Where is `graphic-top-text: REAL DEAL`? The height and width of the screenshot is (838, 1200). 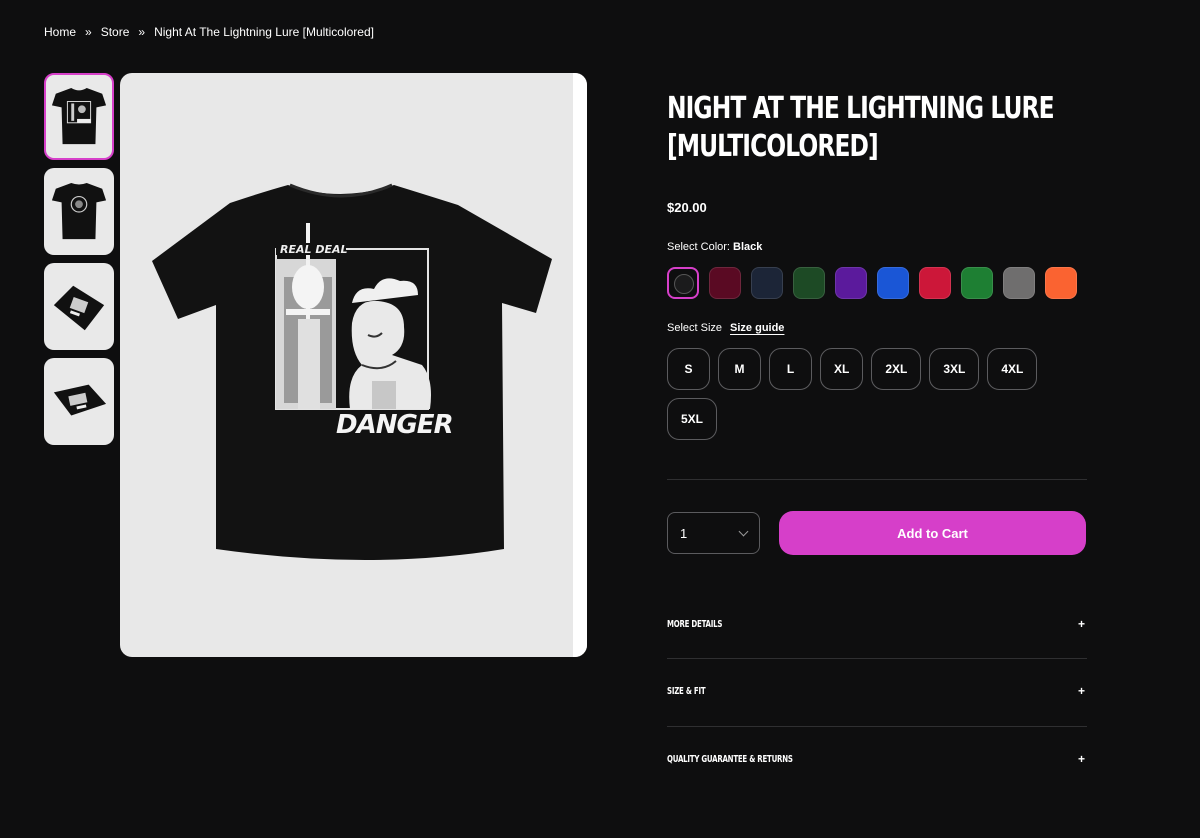
graphic-top-text: REAL DEAL is located at coordinates (314, 249).